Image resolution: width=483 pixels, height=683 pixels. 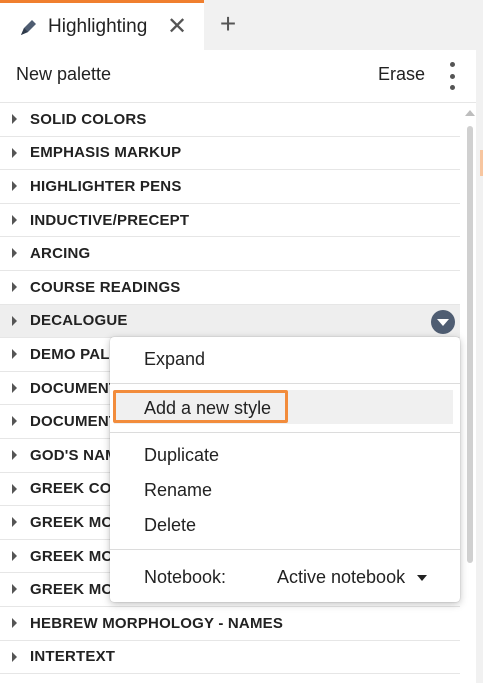 I want to click on kebab-menu-icon, so click(x=452, y=76).